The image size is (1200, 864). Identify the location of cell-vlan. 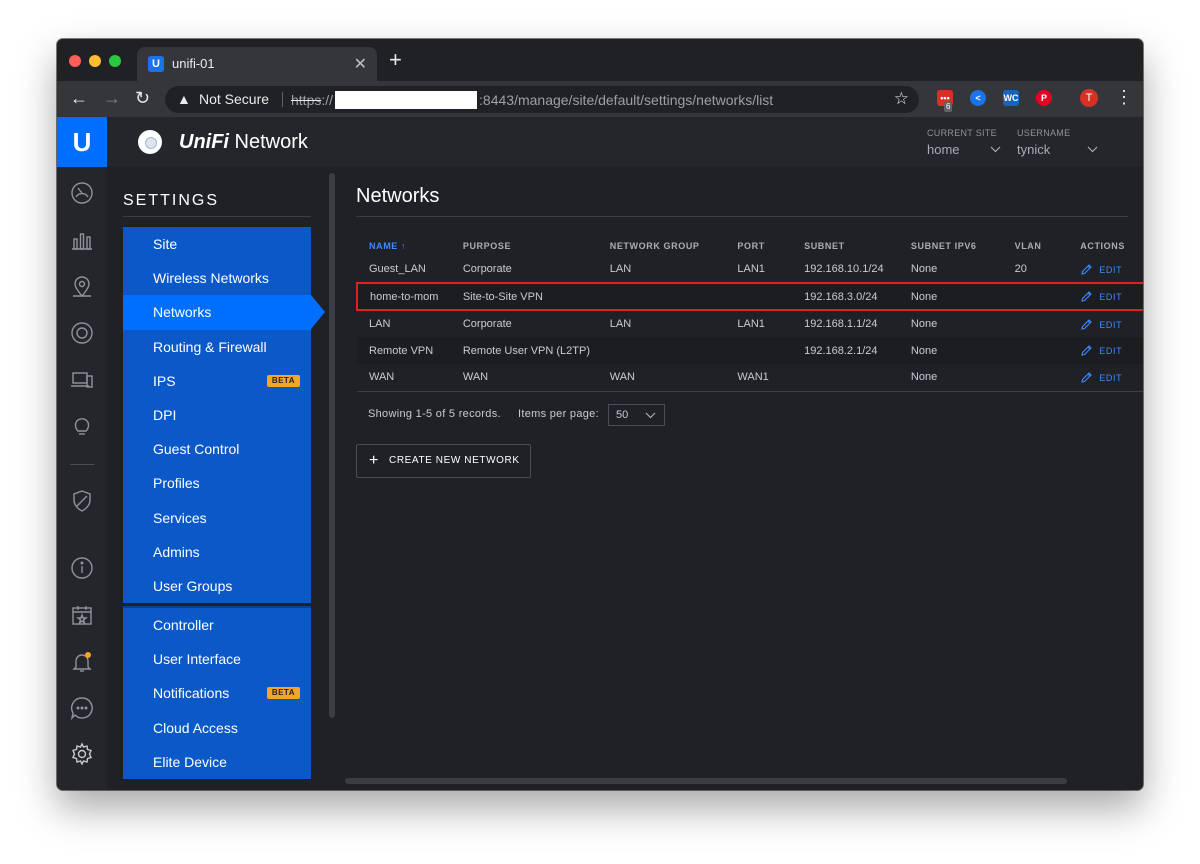
(1035, 350).